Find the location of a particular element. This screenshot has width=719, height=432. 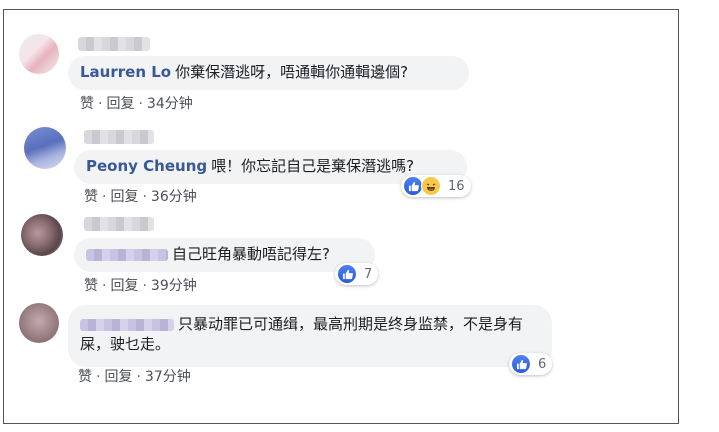

timestamp-link: 37分钟 is located at coordinates (168, 377).